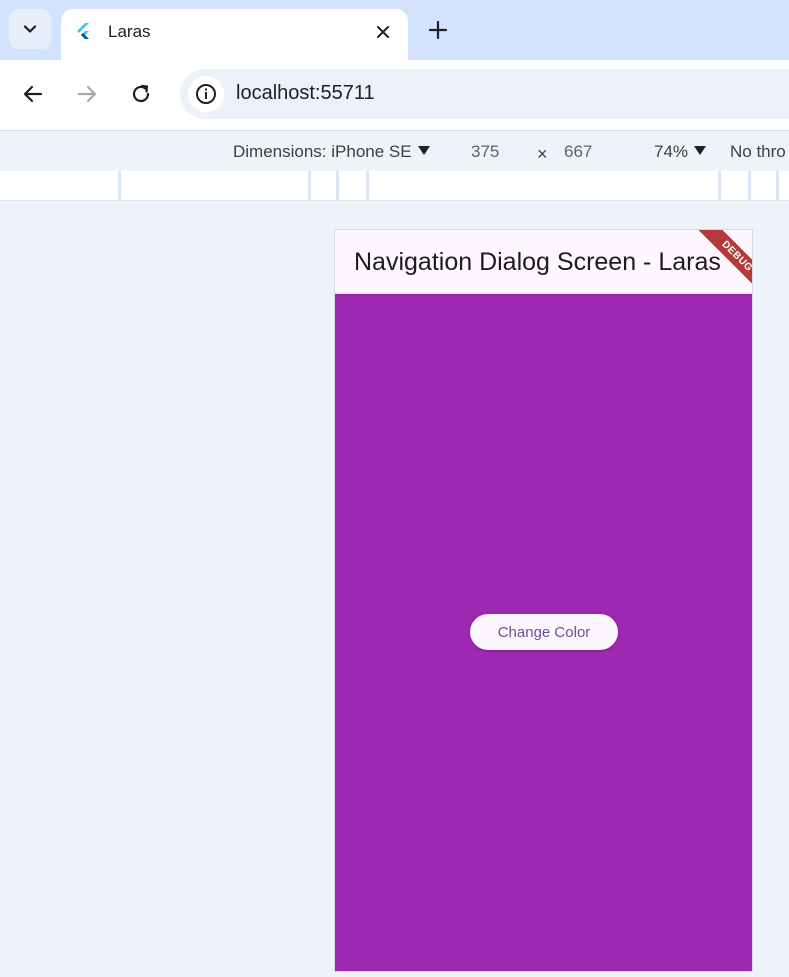  I want to click on forward-button, so click(87, 94).